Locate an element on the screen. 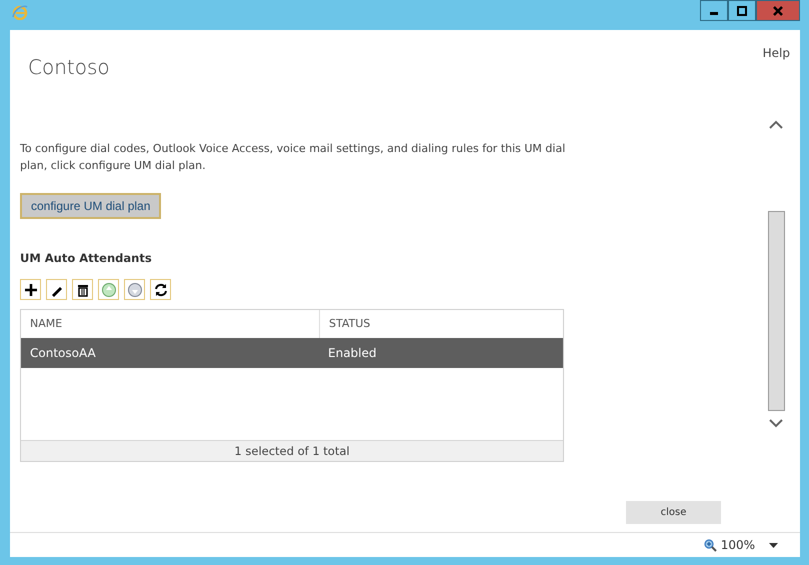 This screenshot has height=565, width=809. maximize-icon is located at coordinates (742, 10).